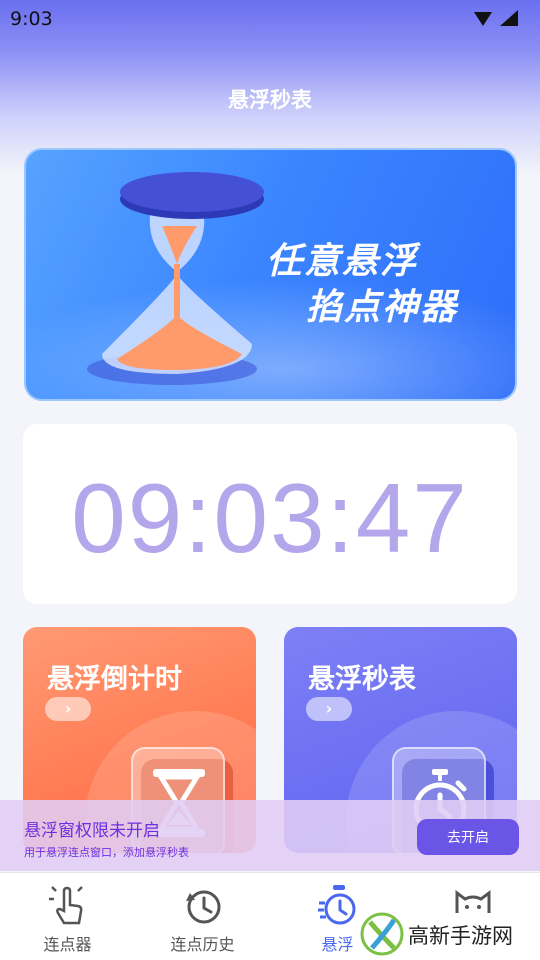 The height and width of the screenshot is (960, 540). I want to click on history-icon, so click(203, 907).